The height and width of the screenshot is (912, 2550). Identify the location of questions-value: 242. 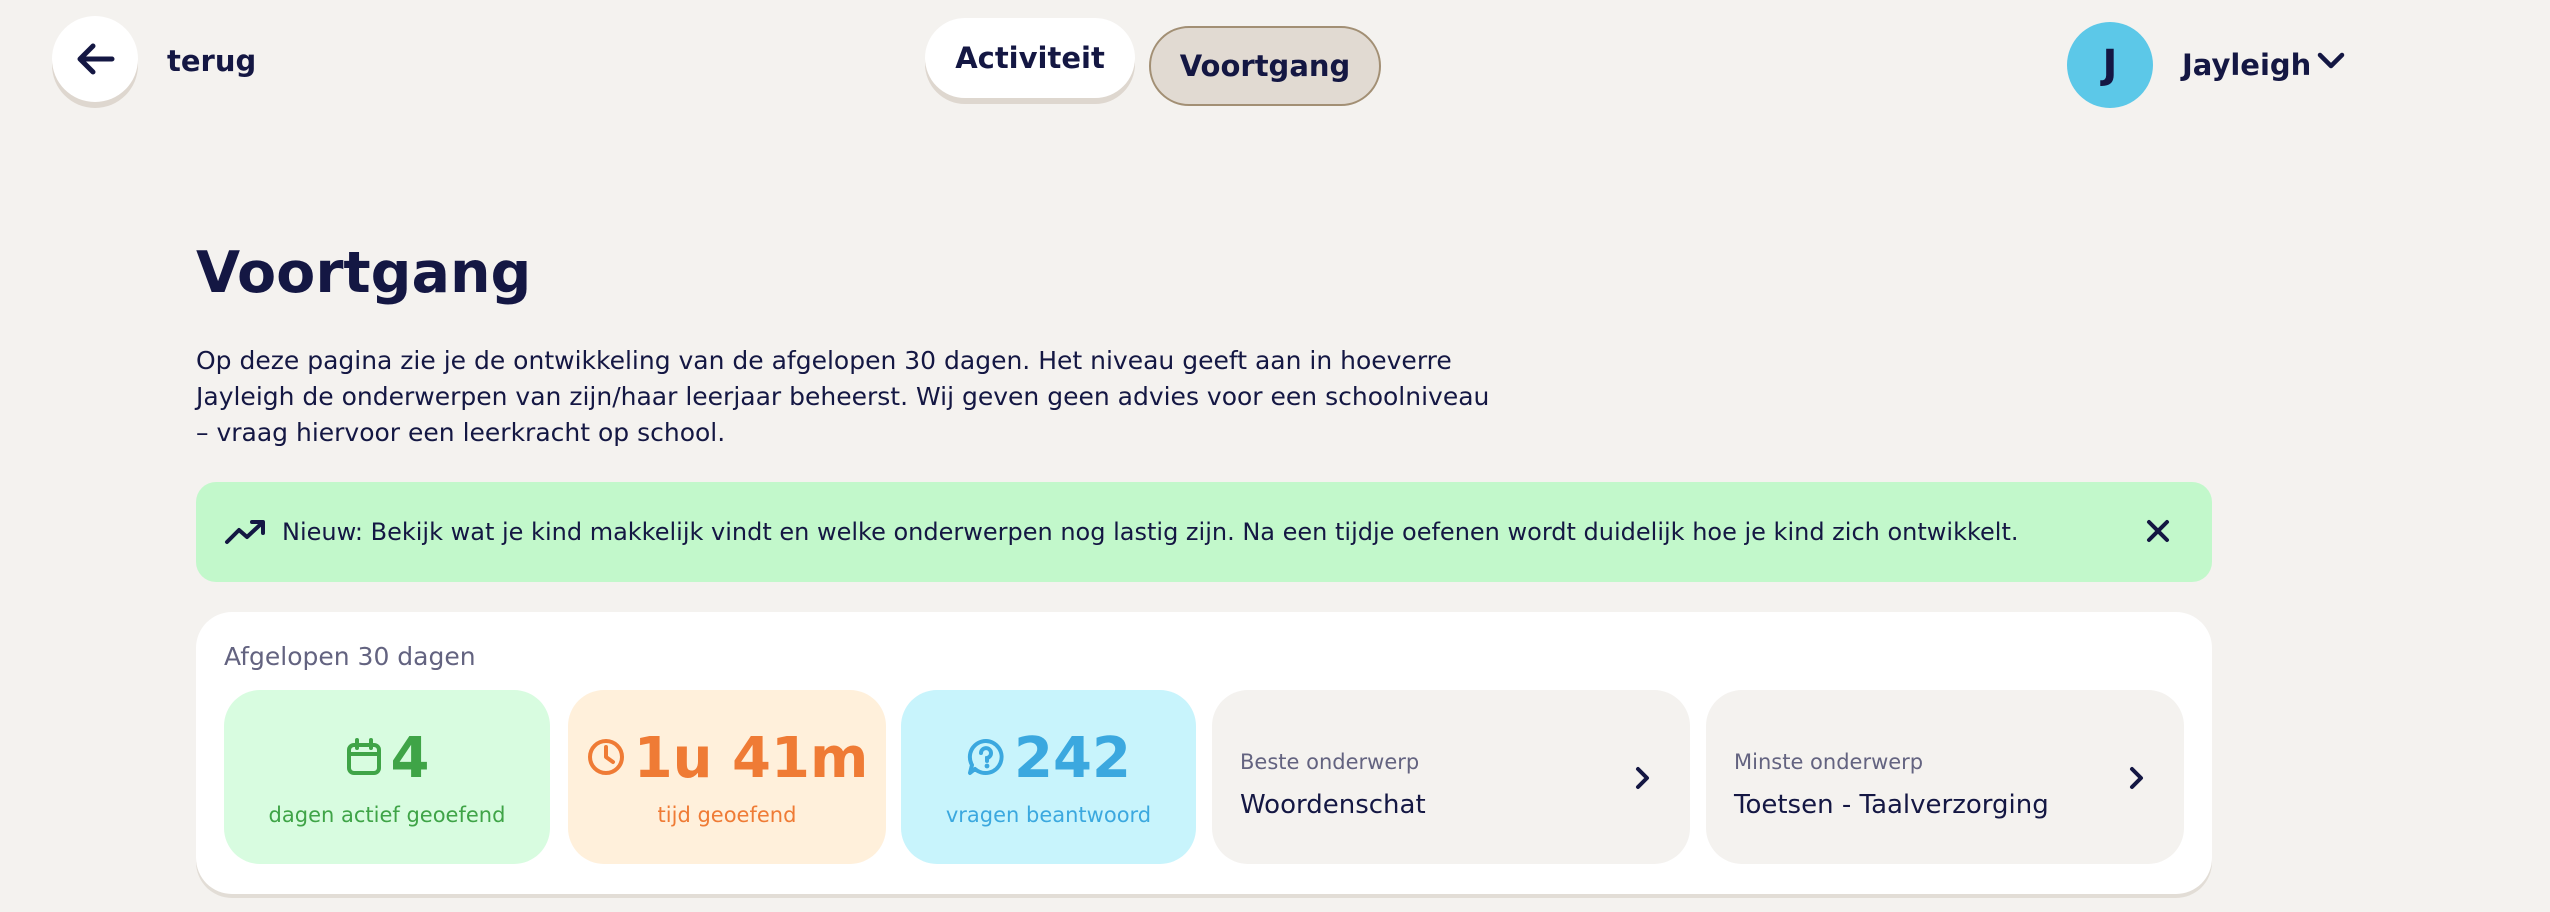
(1072, 758).